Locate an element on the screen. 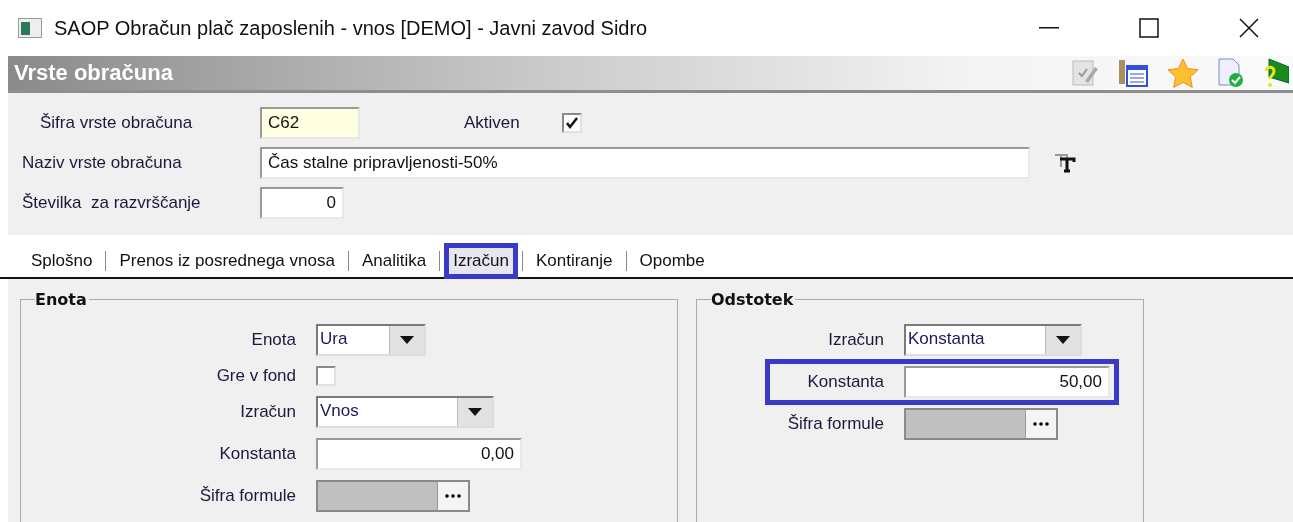 This screenshot has height=522, width=1293. tab: Prenos iz posrednega vnosa is located at coordinates (227, 261).